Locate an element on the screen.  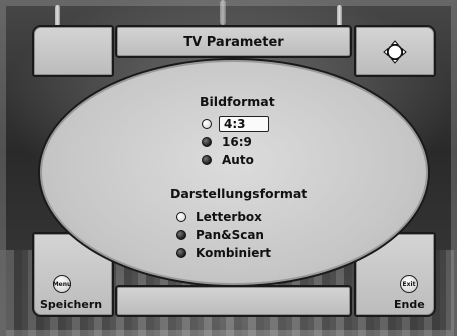
page-title: TV Parameter is located at coordinates (233, 42).